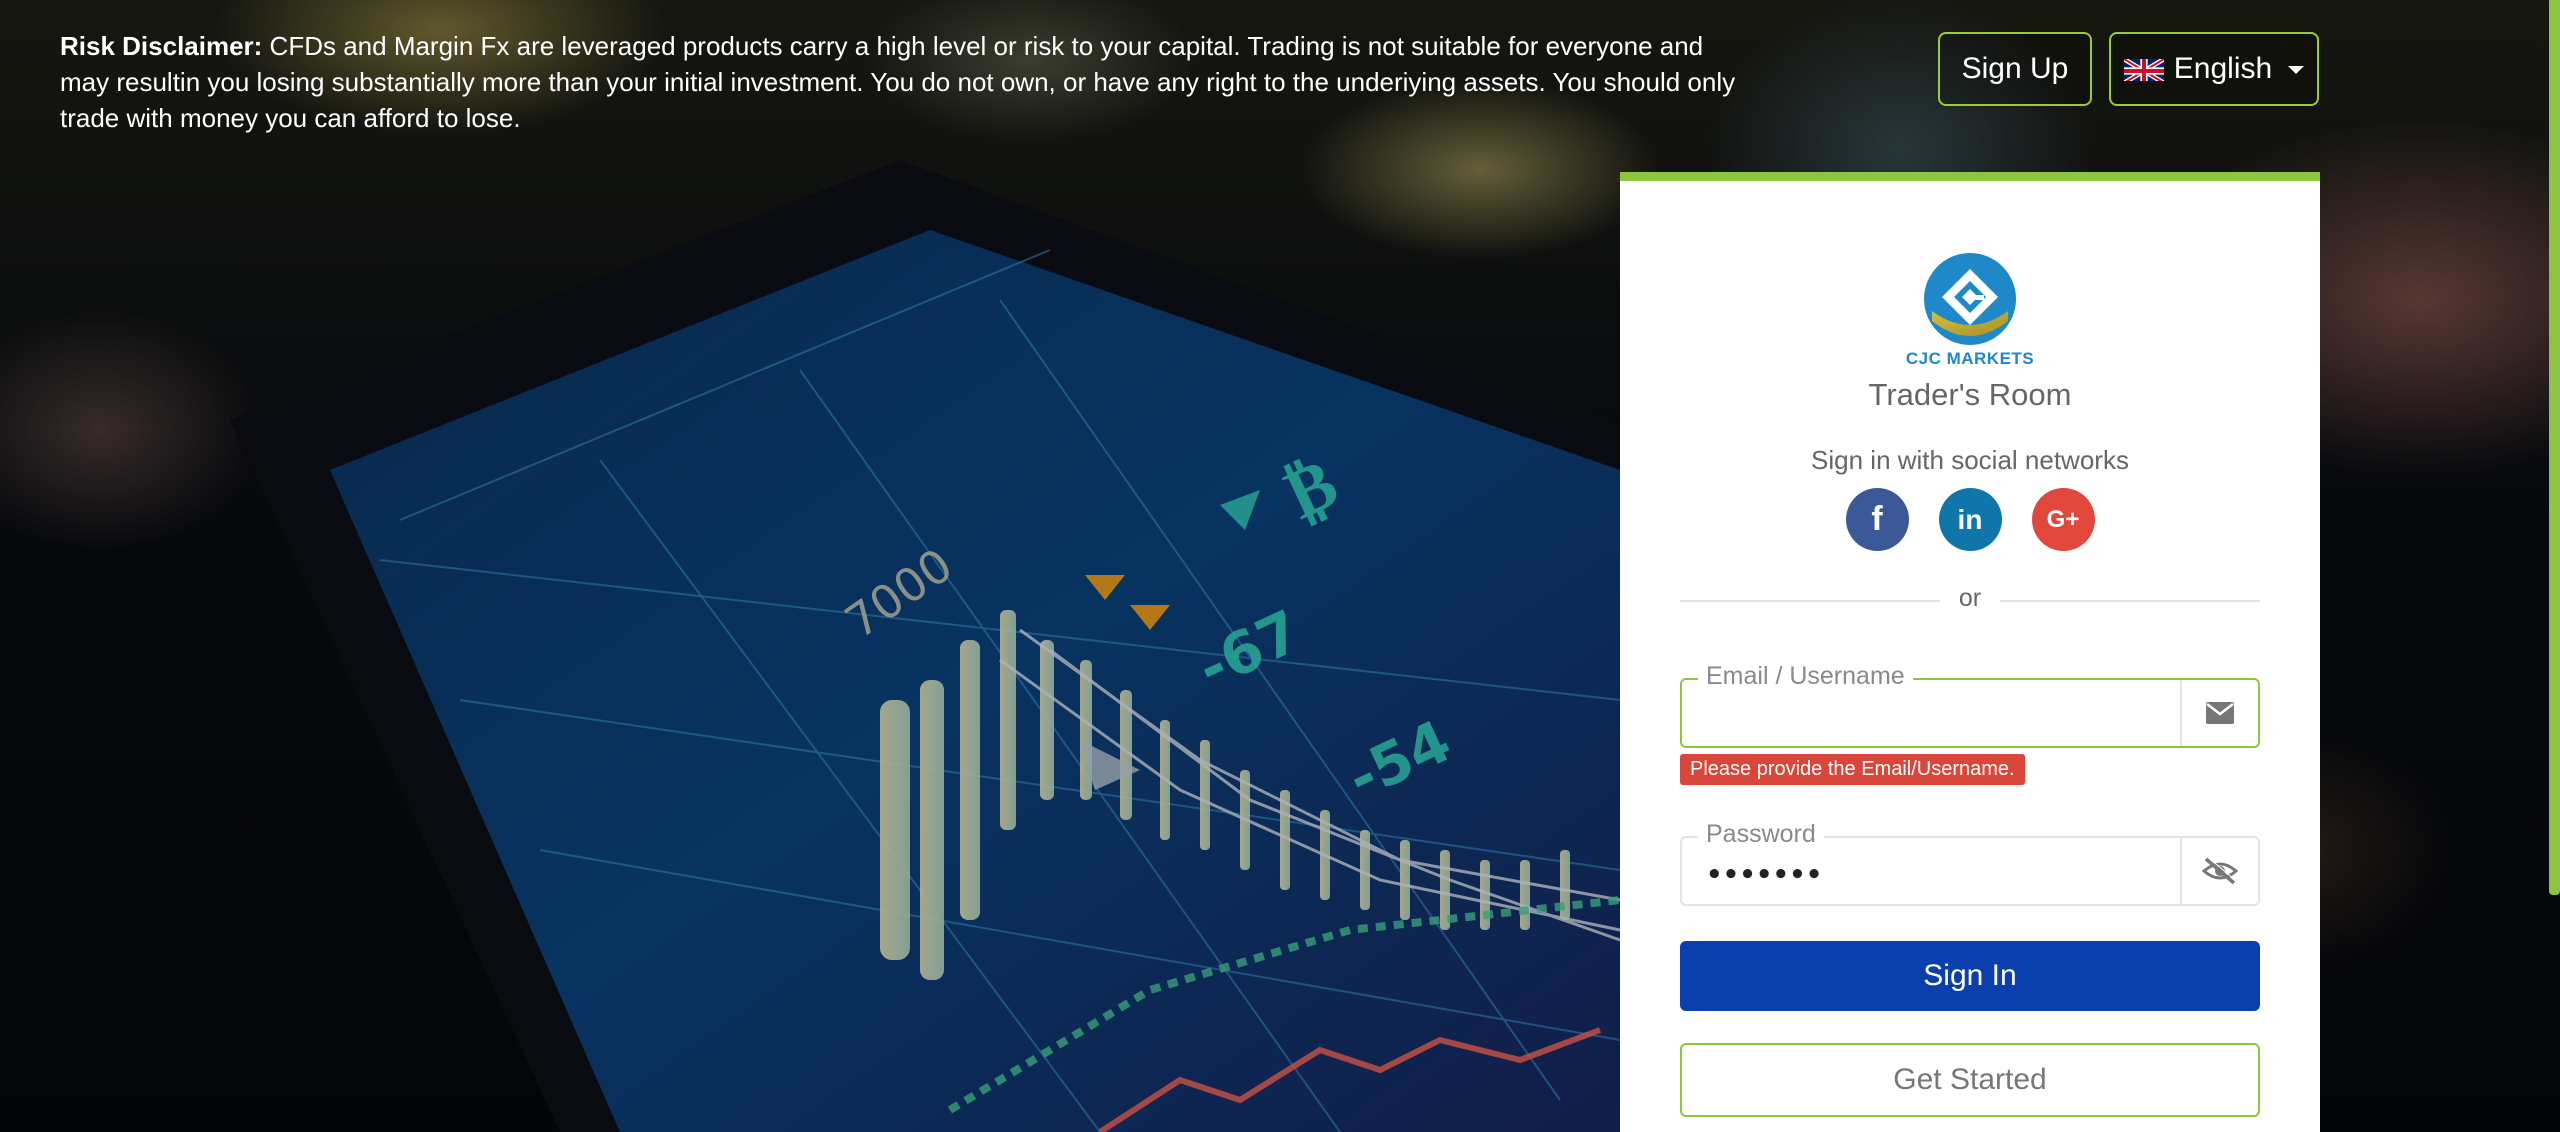  Describe the element at coordinates (1852, 769) in the screenshot. I see `email-error-message: Please provide the Email/Username.` at that location.